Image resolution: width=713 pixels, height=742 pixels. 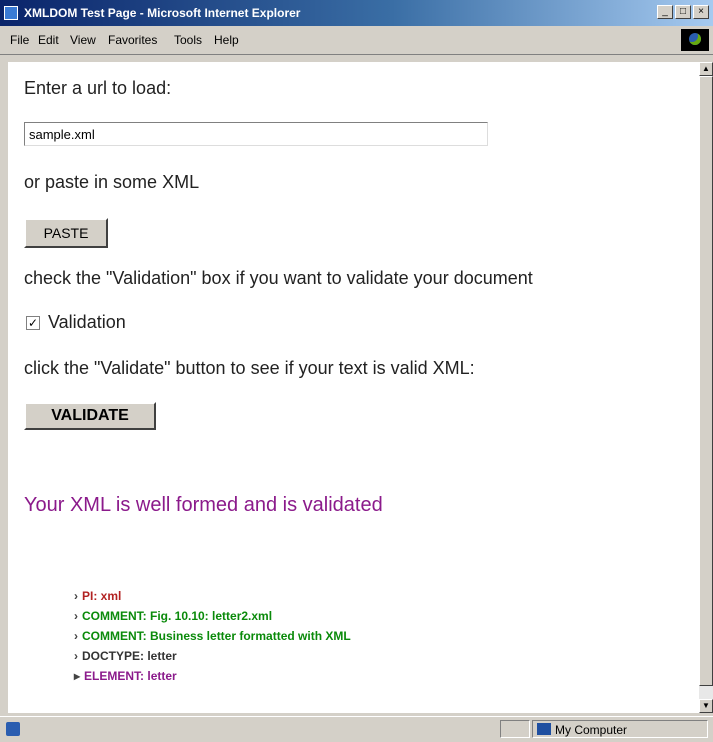 What do you see at coordinates (129, 656) in the screenshot?
I see `tree-node-label: DOCTYPE: letter` at bounding box center [129, 656].